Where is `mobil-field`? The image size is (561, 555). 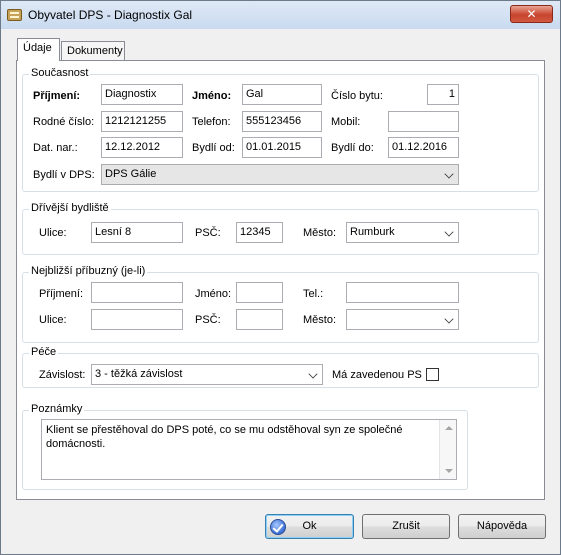 mobil-field is located at coordinates (423, 121).